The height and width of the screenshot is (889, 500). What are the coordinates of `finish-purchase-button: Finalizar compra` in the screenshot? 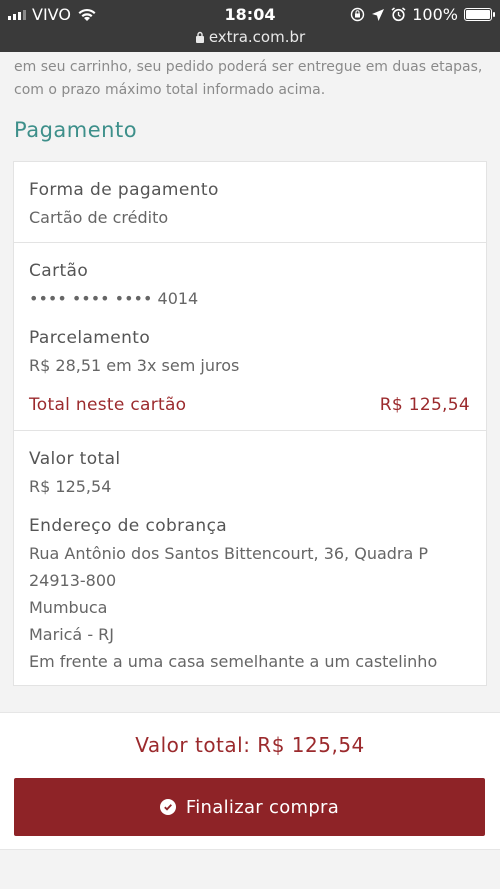 It's located at (249, 807).